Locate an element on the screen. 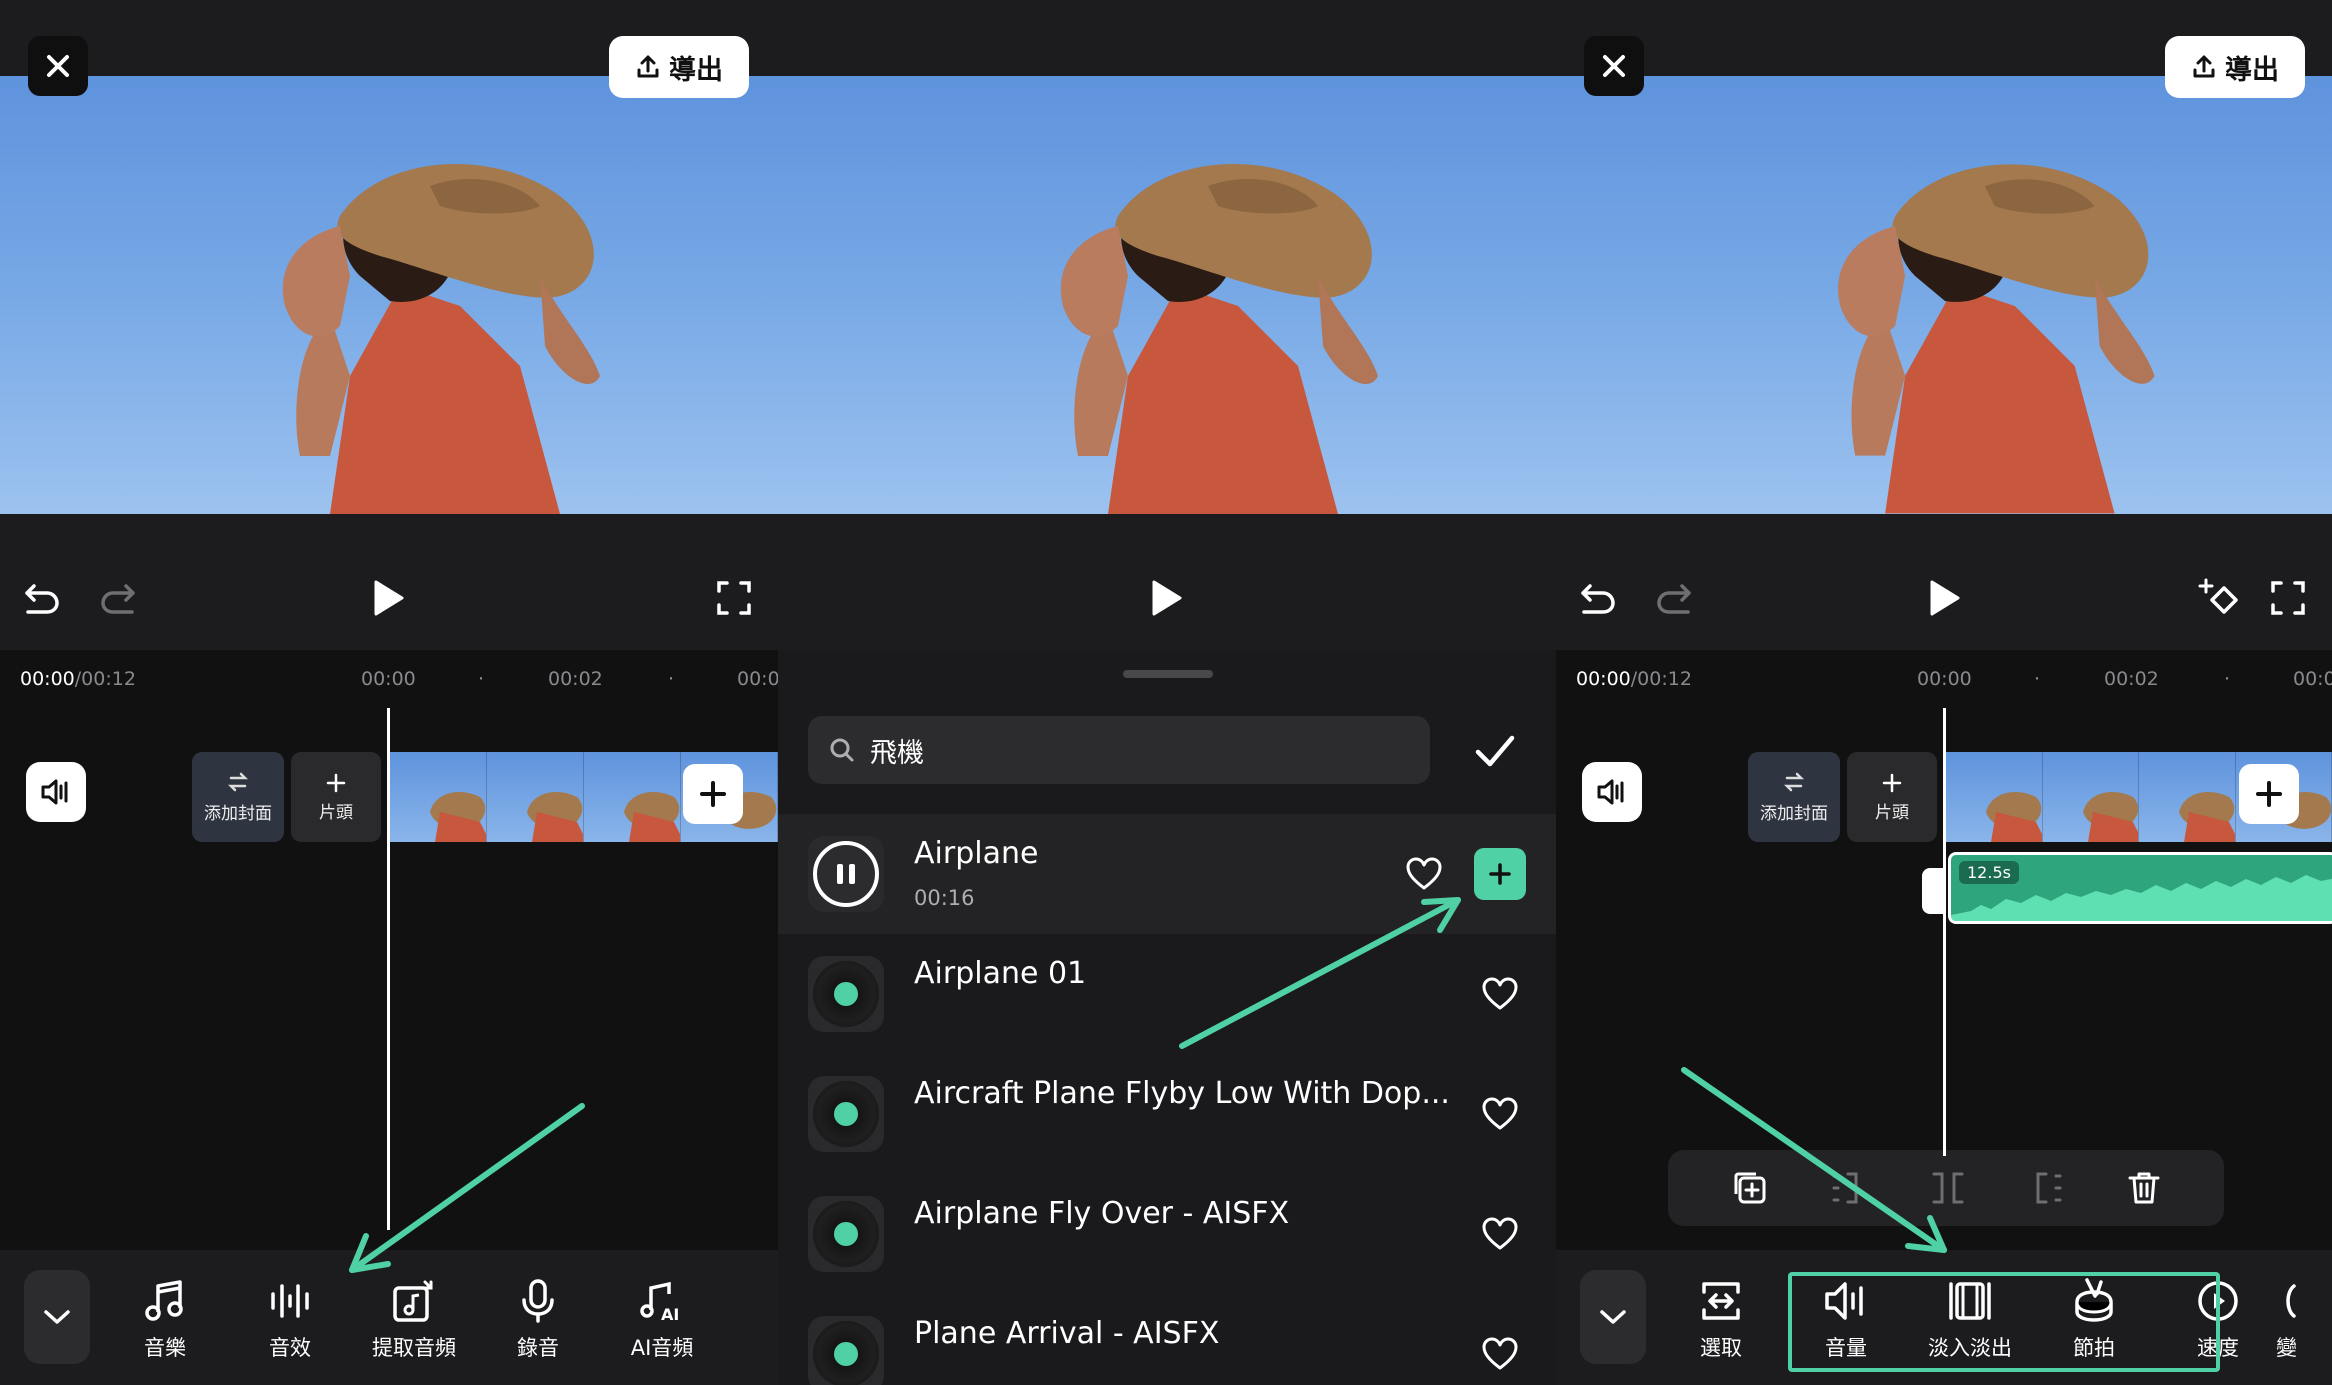 This screenshot has height=1385, width=2332. time-tick: 00:0 is located at coordinates (2312, 679).